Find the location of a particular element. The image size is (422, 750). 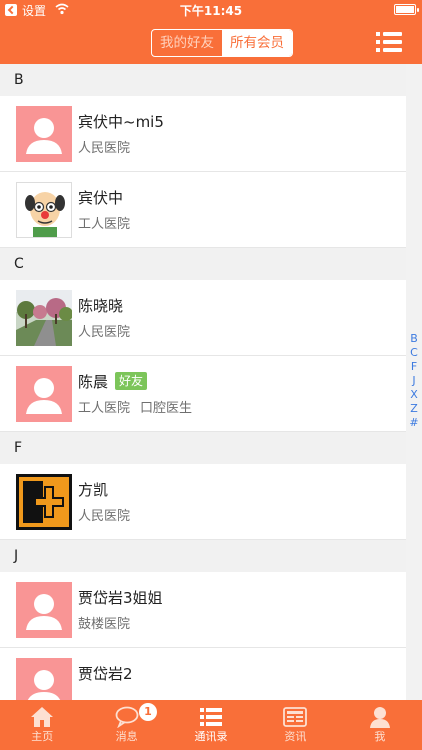

tab-news: 资讯 is located at coordinates (295, 725).